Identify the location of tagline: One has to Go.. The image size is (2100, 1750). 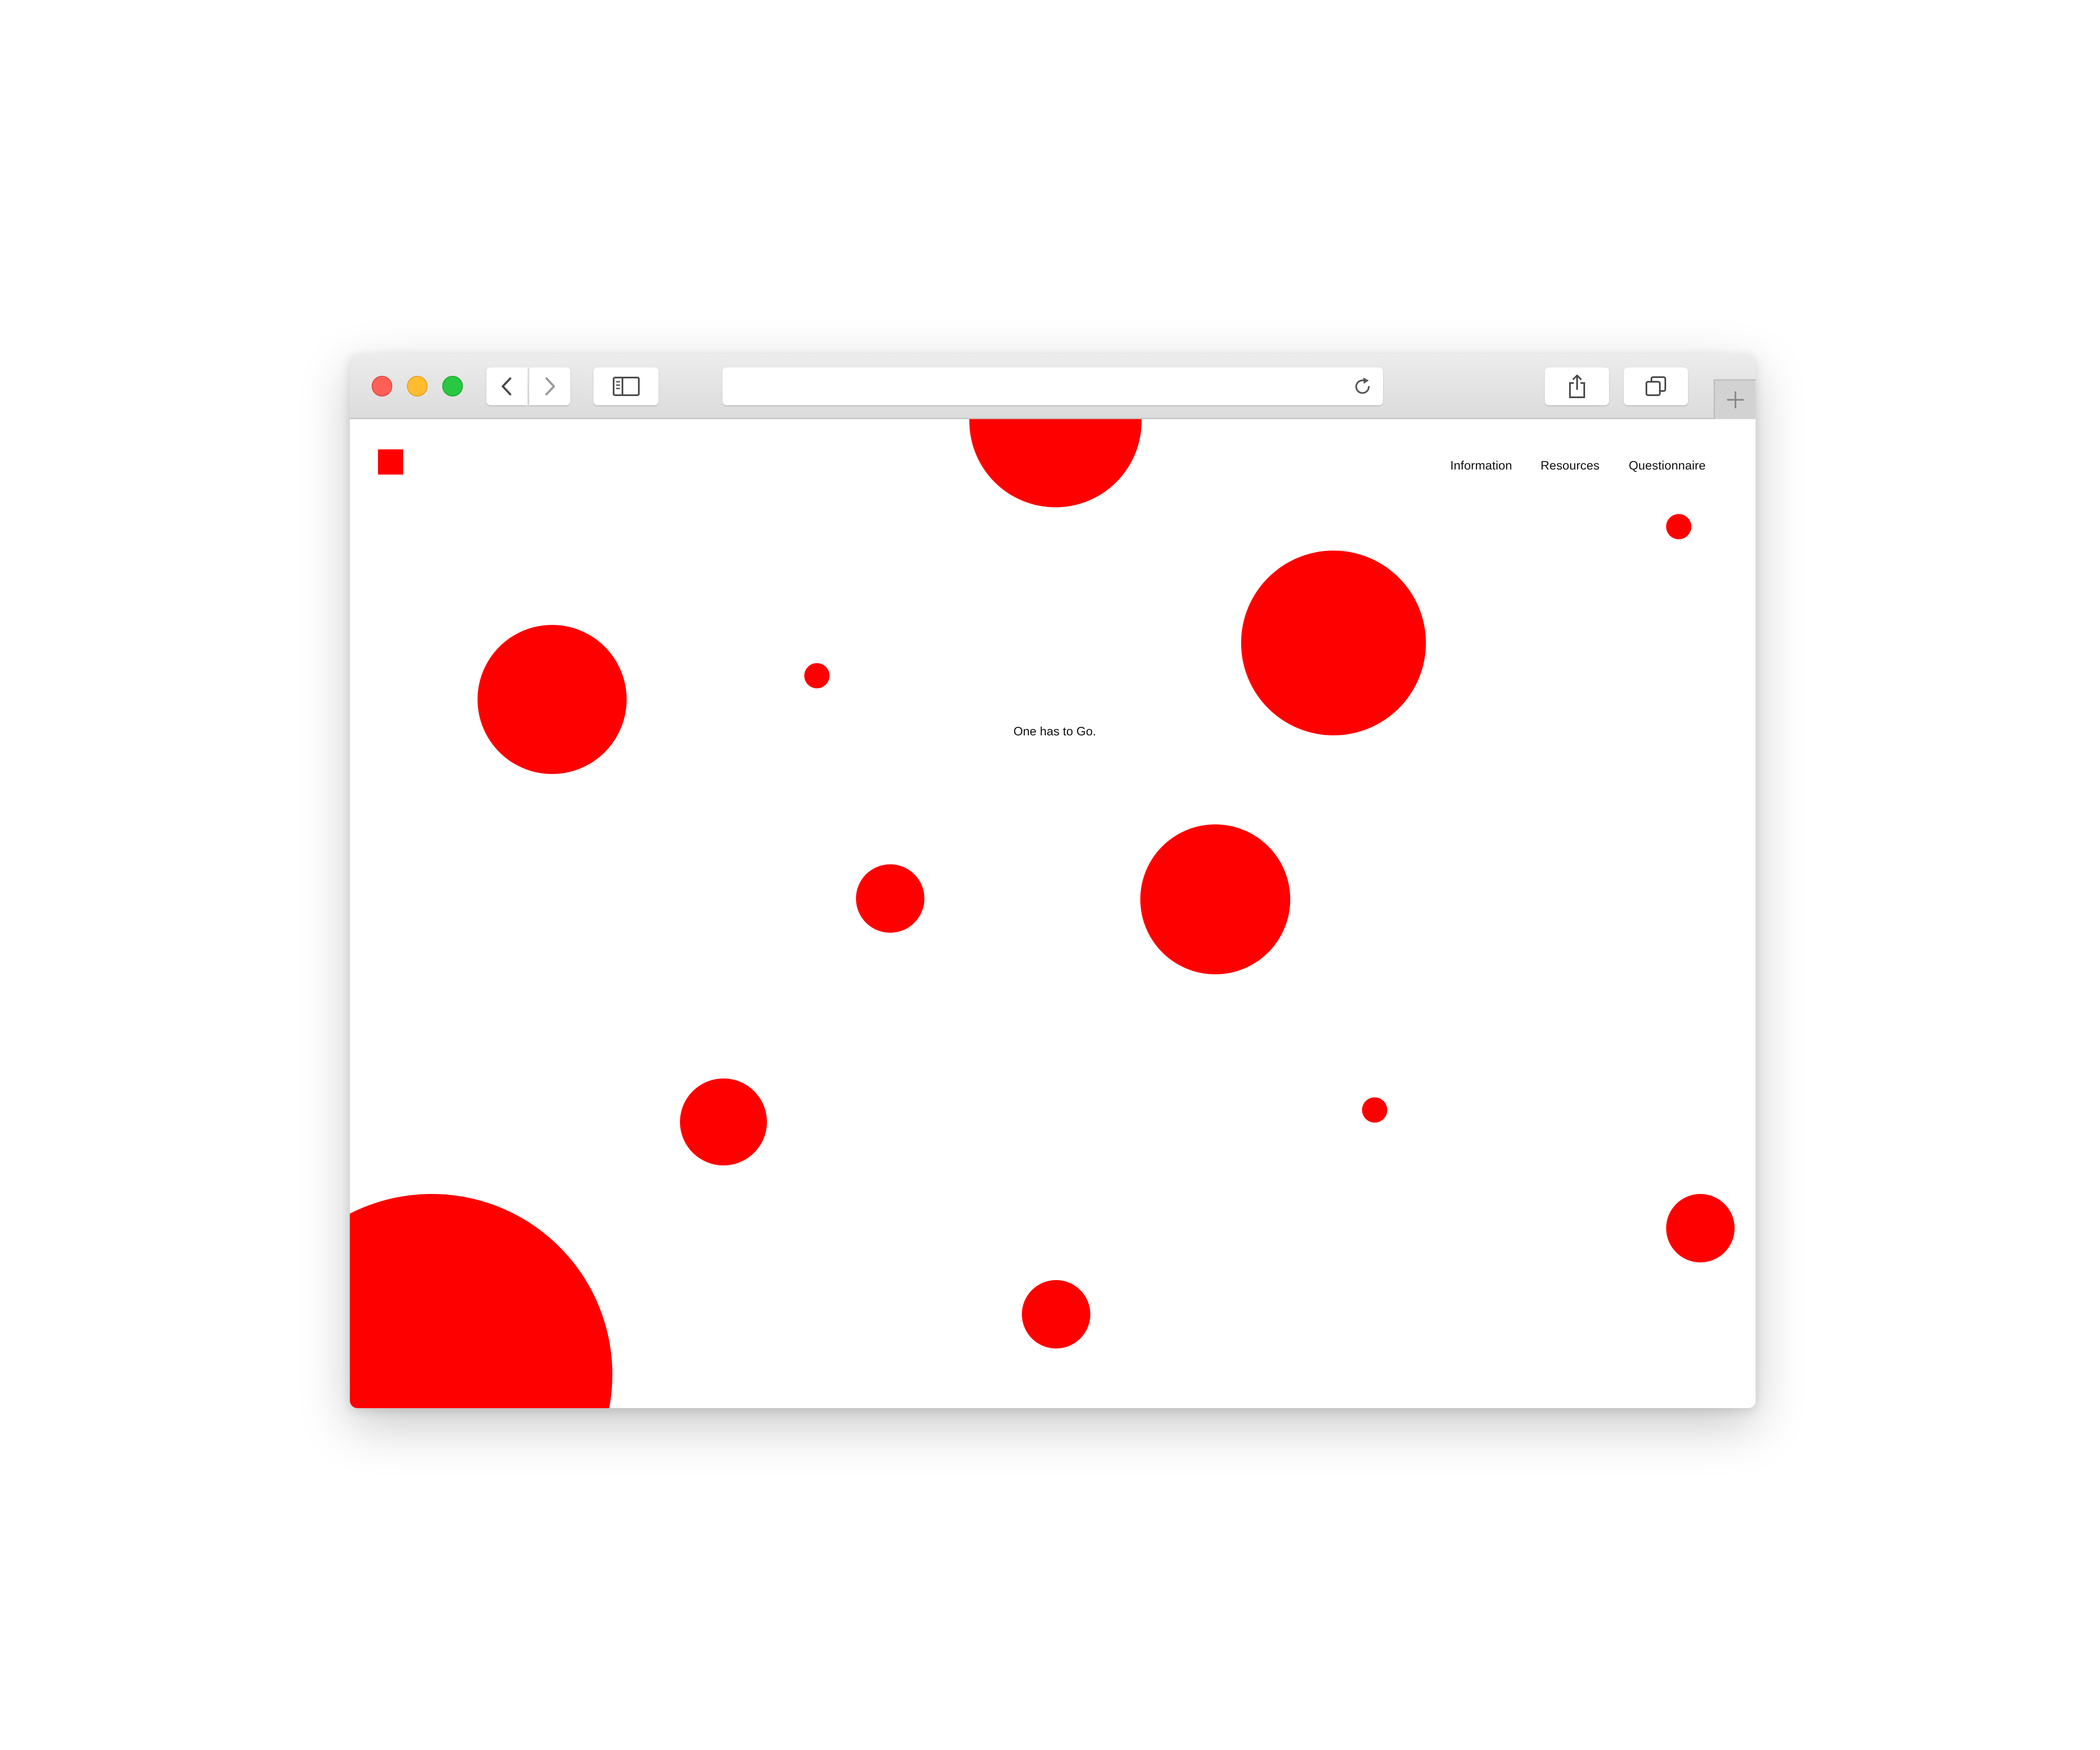
(1054, 731).